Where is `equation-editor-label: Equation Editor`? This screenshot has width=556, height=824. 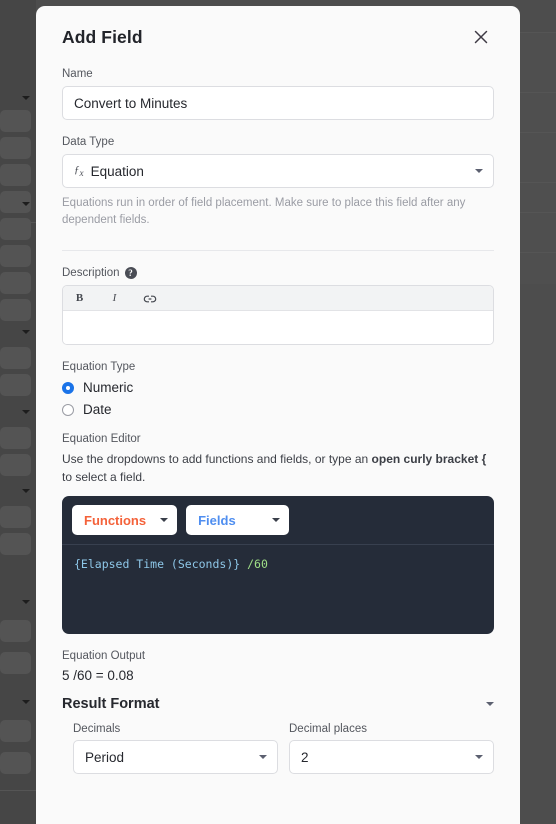
equation-editor-label: Equation Editor is located at coordinates (101, 439).